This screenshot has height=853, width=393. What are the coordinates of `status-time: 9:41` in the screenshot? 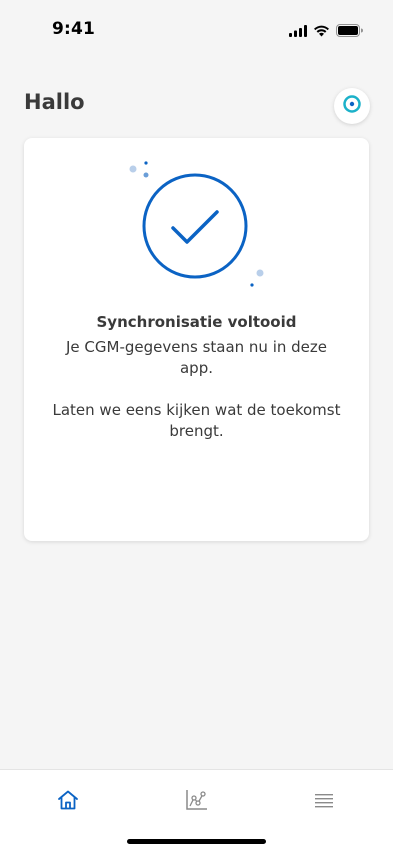 It's located at (74, 29).